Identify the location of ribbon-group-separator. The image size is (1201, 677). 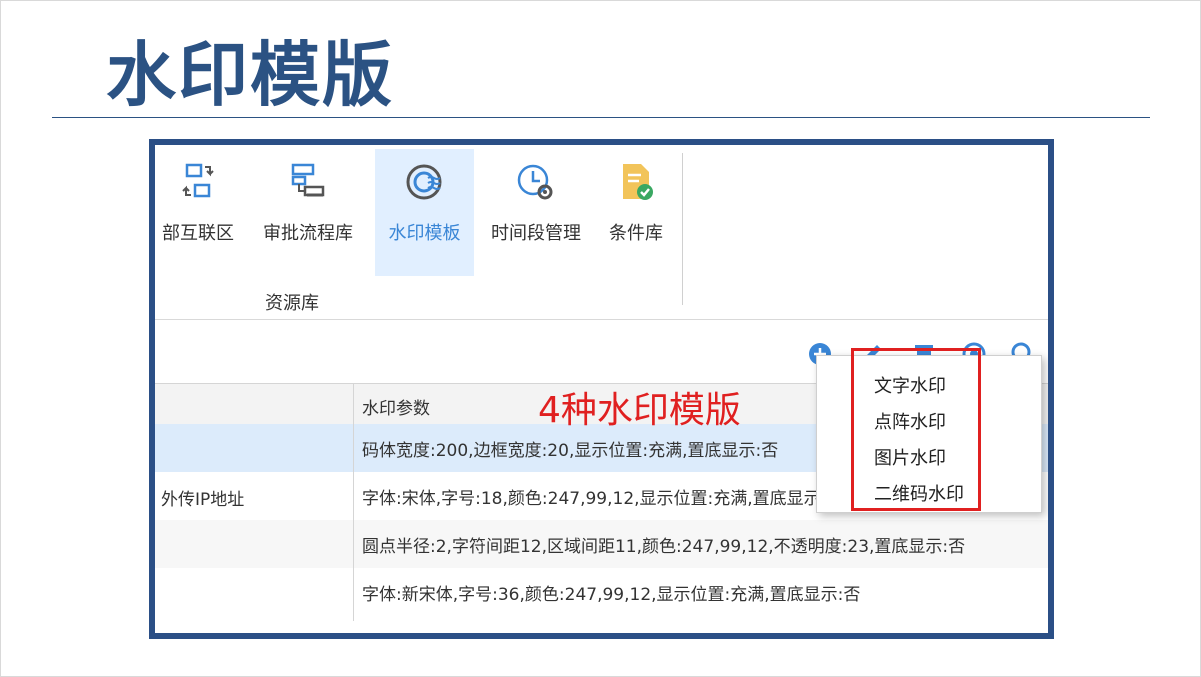
(682, 229).